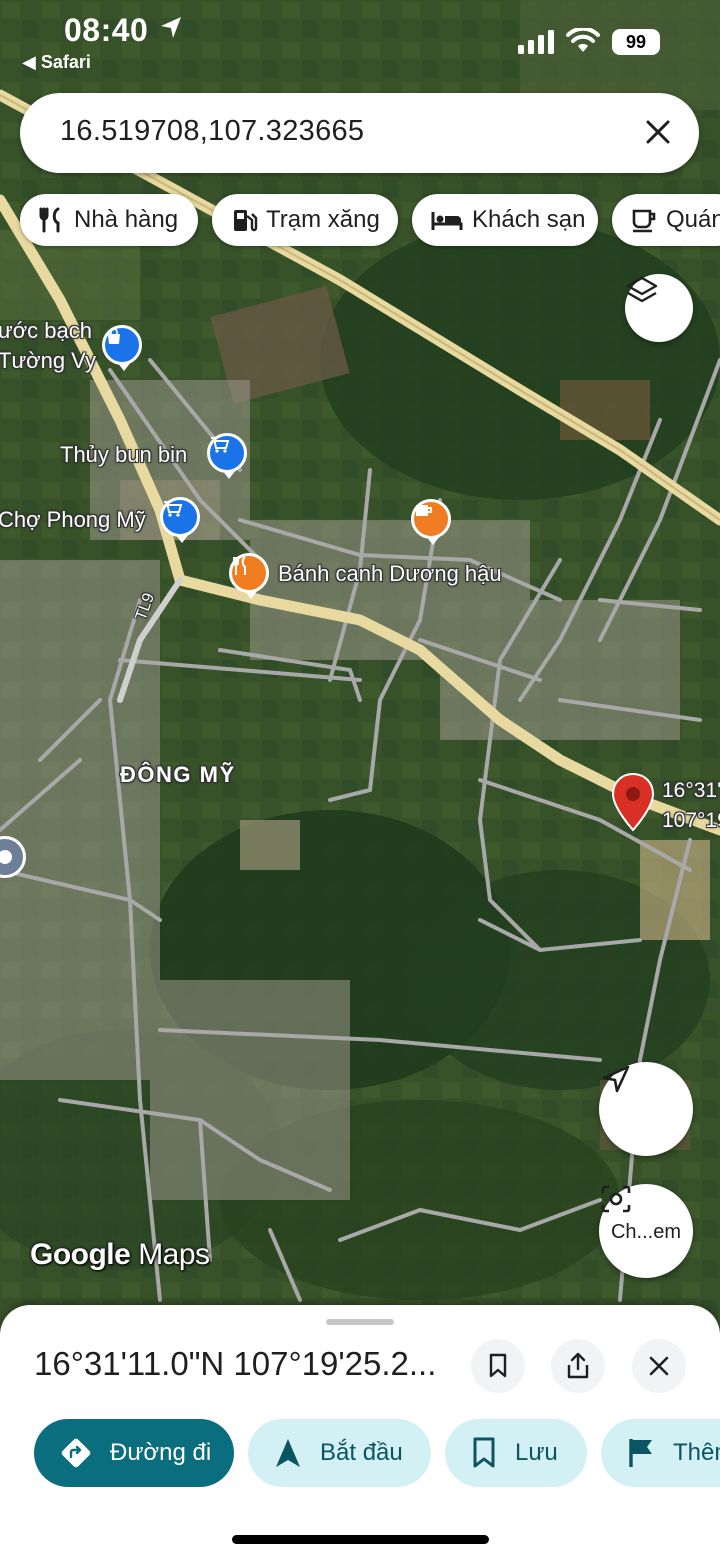  I want to click on chip-restaurants: Nhà hàng, so click(109, 220).